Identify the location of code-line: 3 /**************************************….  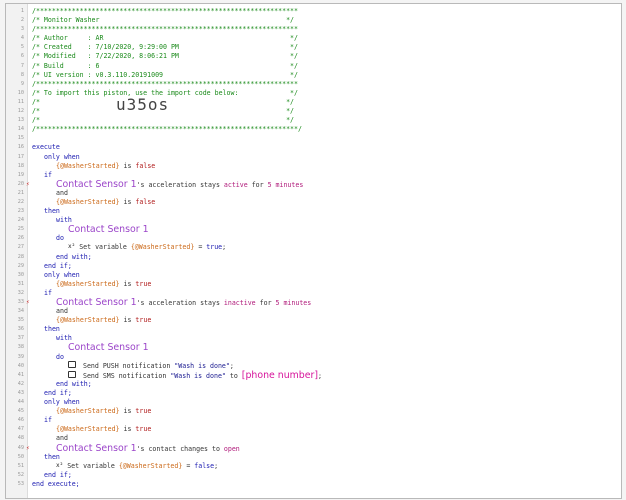
(313, 29).